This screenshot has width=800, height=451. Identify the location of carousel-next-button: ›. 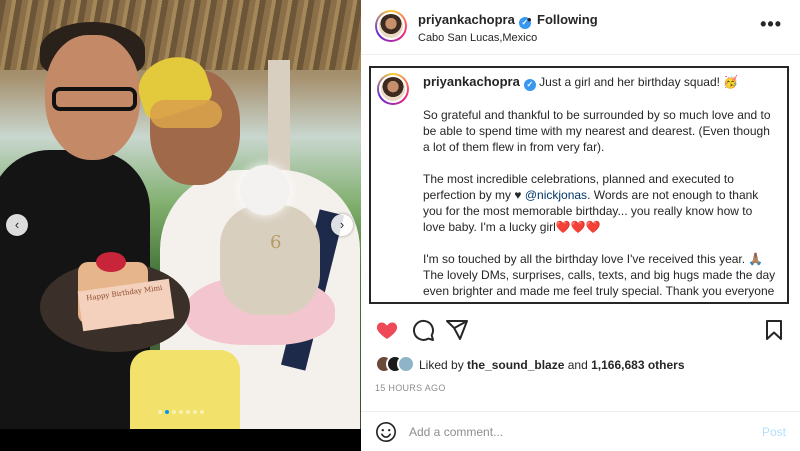
(342, 225).